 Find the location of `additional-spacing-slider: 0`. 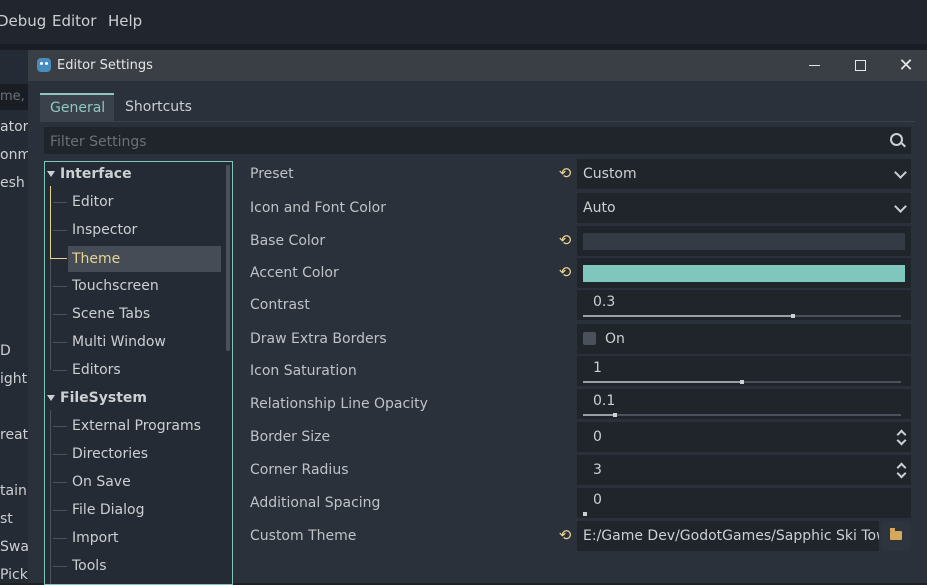

additional-spacing-slider: 0 is located at coordinates (744, 503).